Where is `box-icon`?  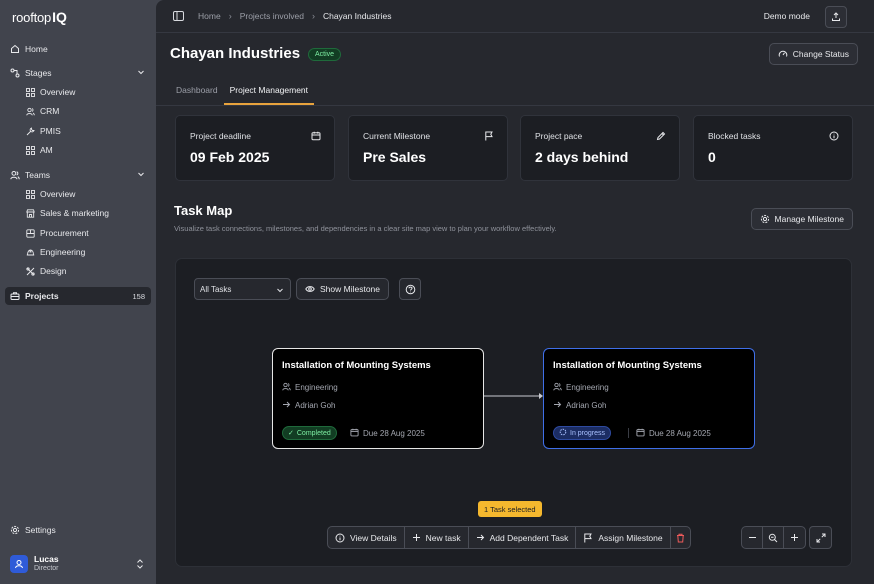
box-icon is located at coordinates (30, 233).